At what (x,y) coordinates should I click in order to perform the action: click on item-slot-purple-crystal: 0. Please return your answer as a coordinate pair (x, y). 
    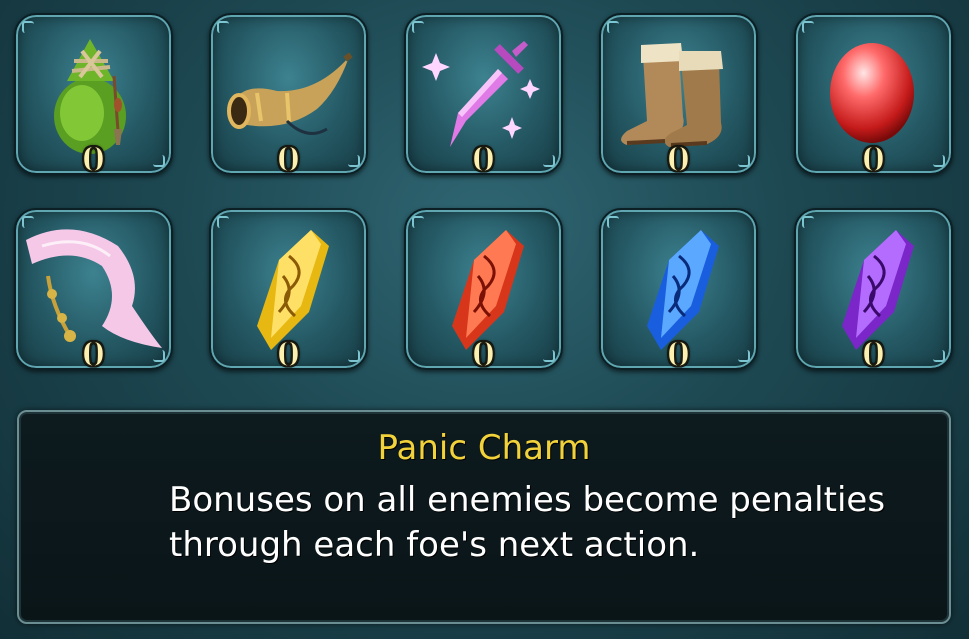
    Looking at the image, I should click on (873, 291).